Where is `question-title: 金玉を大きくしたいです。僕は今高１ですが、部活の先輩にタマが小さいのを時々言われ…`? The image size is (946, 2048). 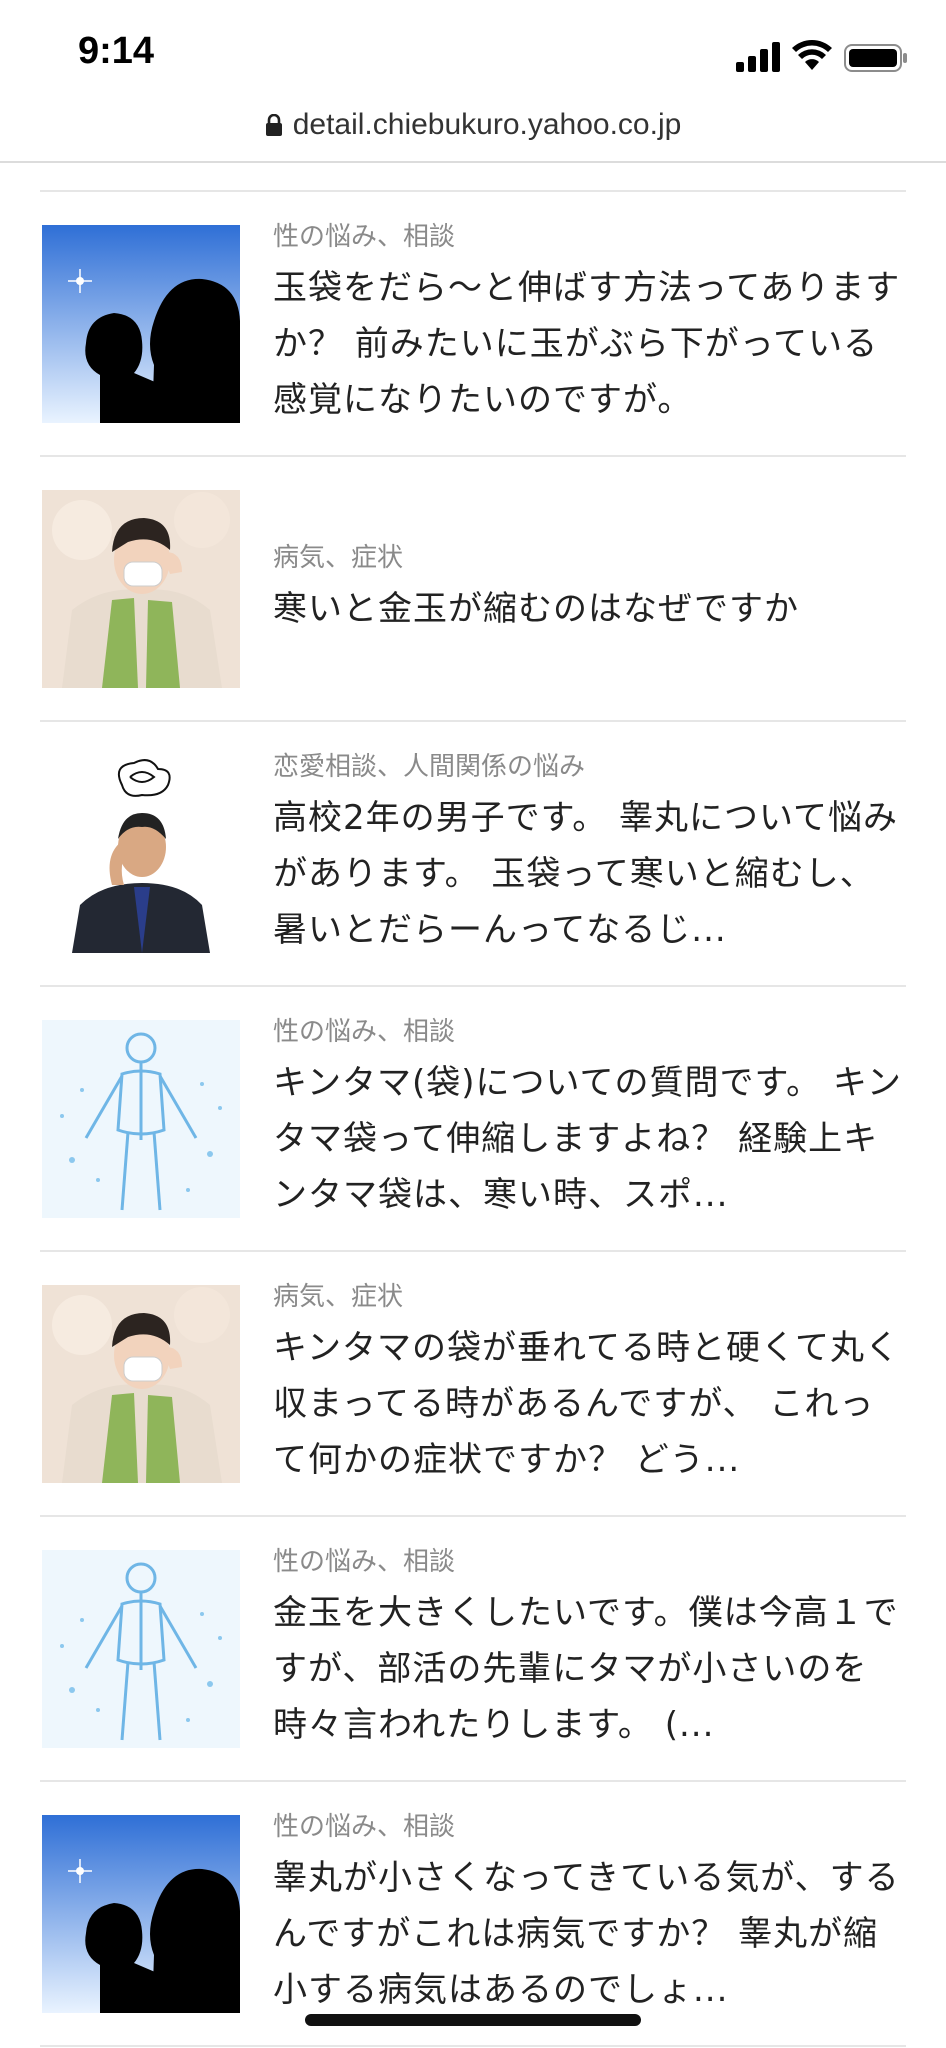 question-title: 金玉を大きくしたいです。僕は今高１ですが、部活の先輩にタマが小さいのを時々言われ… is located at coordinates (589, 1669).